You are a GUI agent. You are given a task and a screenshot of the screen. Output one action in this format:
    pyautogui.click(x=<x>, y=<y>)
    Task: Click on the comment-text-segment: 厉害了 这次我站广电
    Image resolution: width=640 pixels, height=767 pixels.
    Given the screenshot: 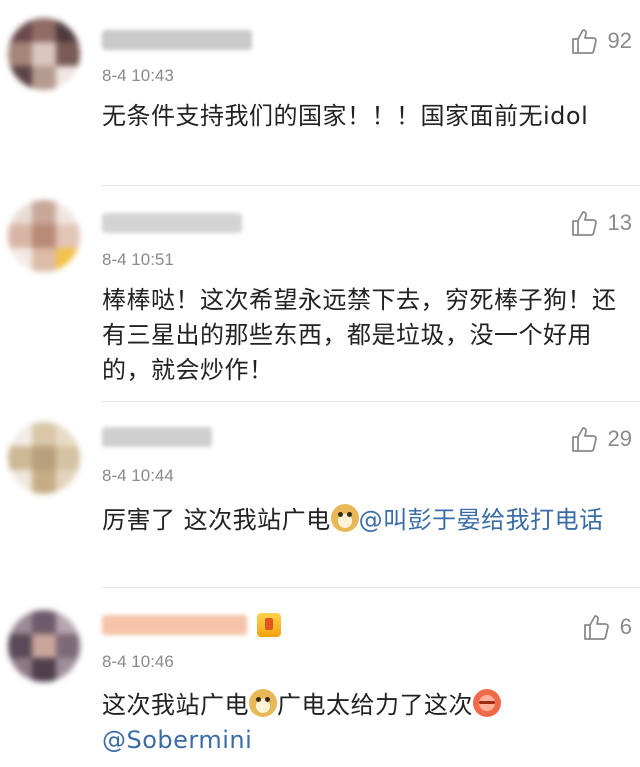 What is the action you would take?
    pyautogui.click(x=216, y=520)
    